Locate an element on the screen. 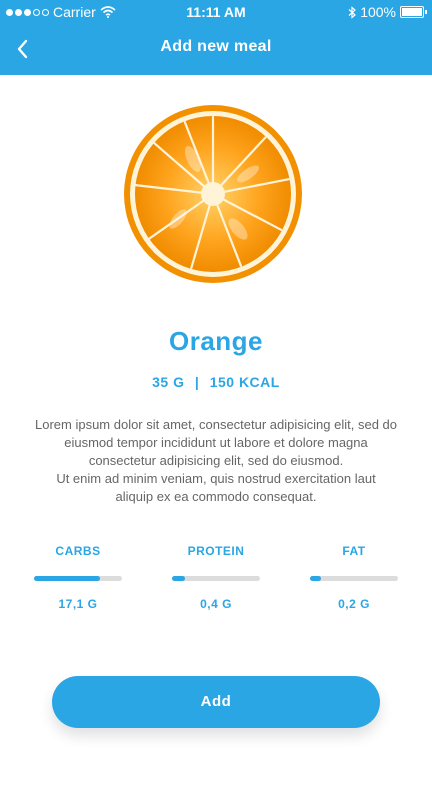  macro-label: CARBS is located at coordinates (78, 551).